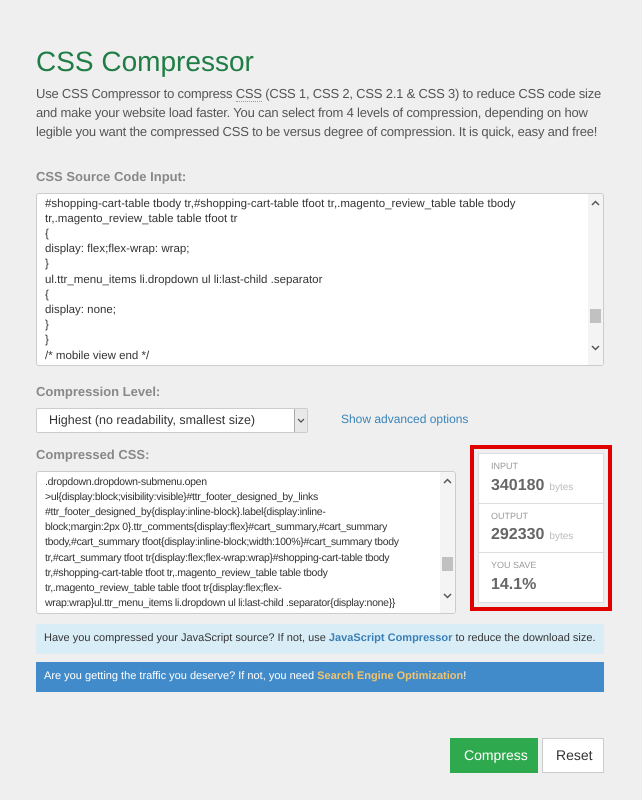  I want to click on code-textarea, so click(246, 542).